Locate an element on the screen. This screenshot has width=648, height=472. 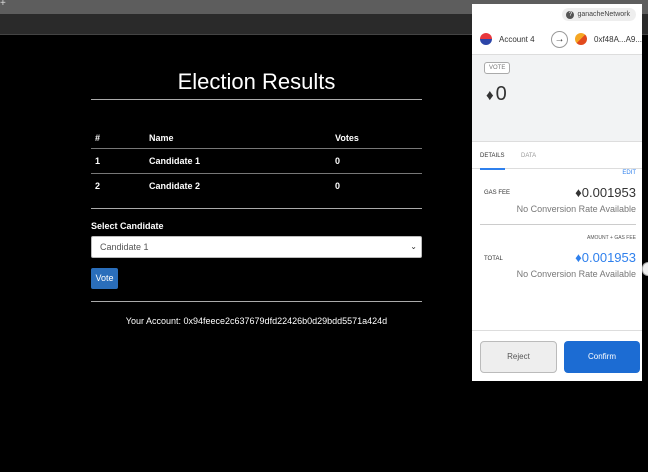
total-amount: 0.001953 is located at coordinates (608, 257).